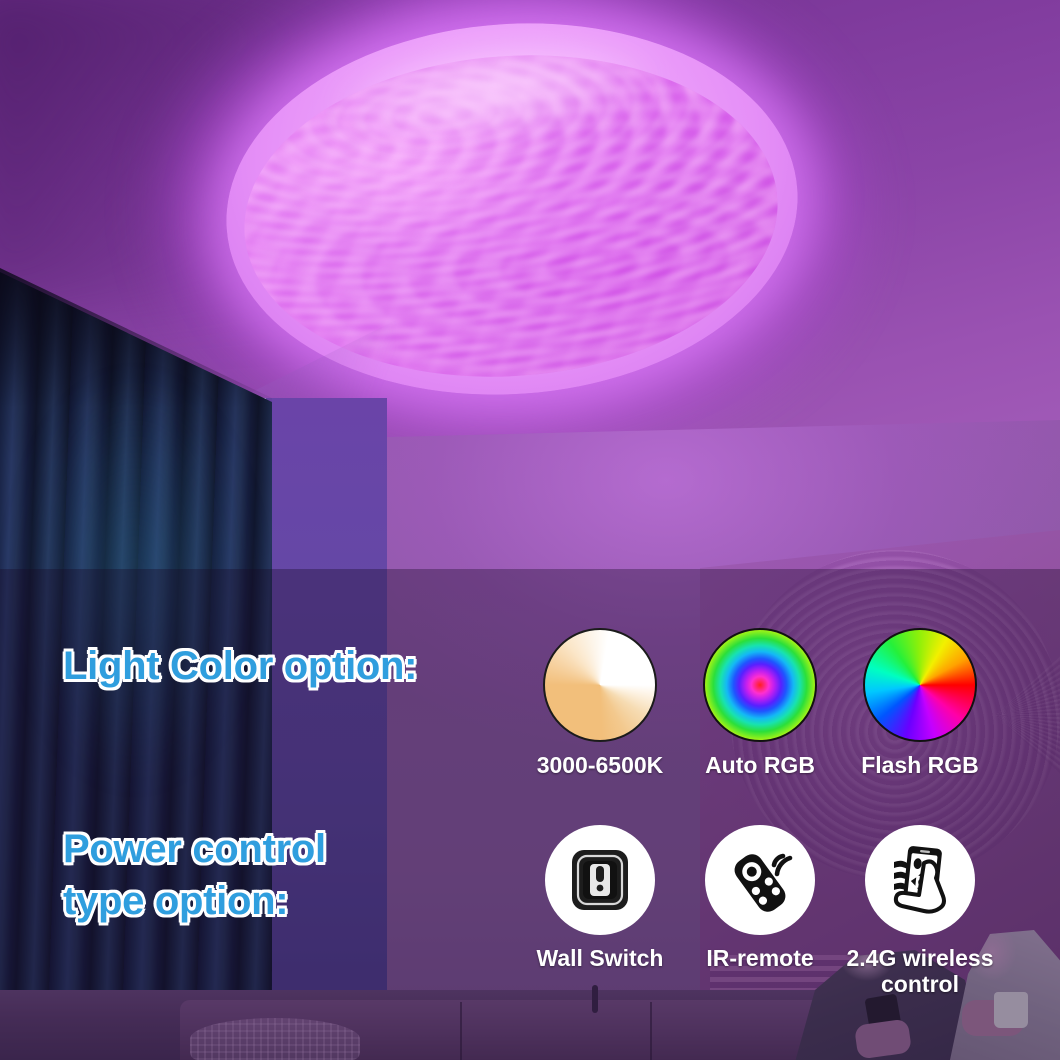 The image size is (1060, 1060). What do you see at coordinates (240, 666) in the screenshot?
I see `light-color-heading: Light Color option:` at bounding box center [240, 666].